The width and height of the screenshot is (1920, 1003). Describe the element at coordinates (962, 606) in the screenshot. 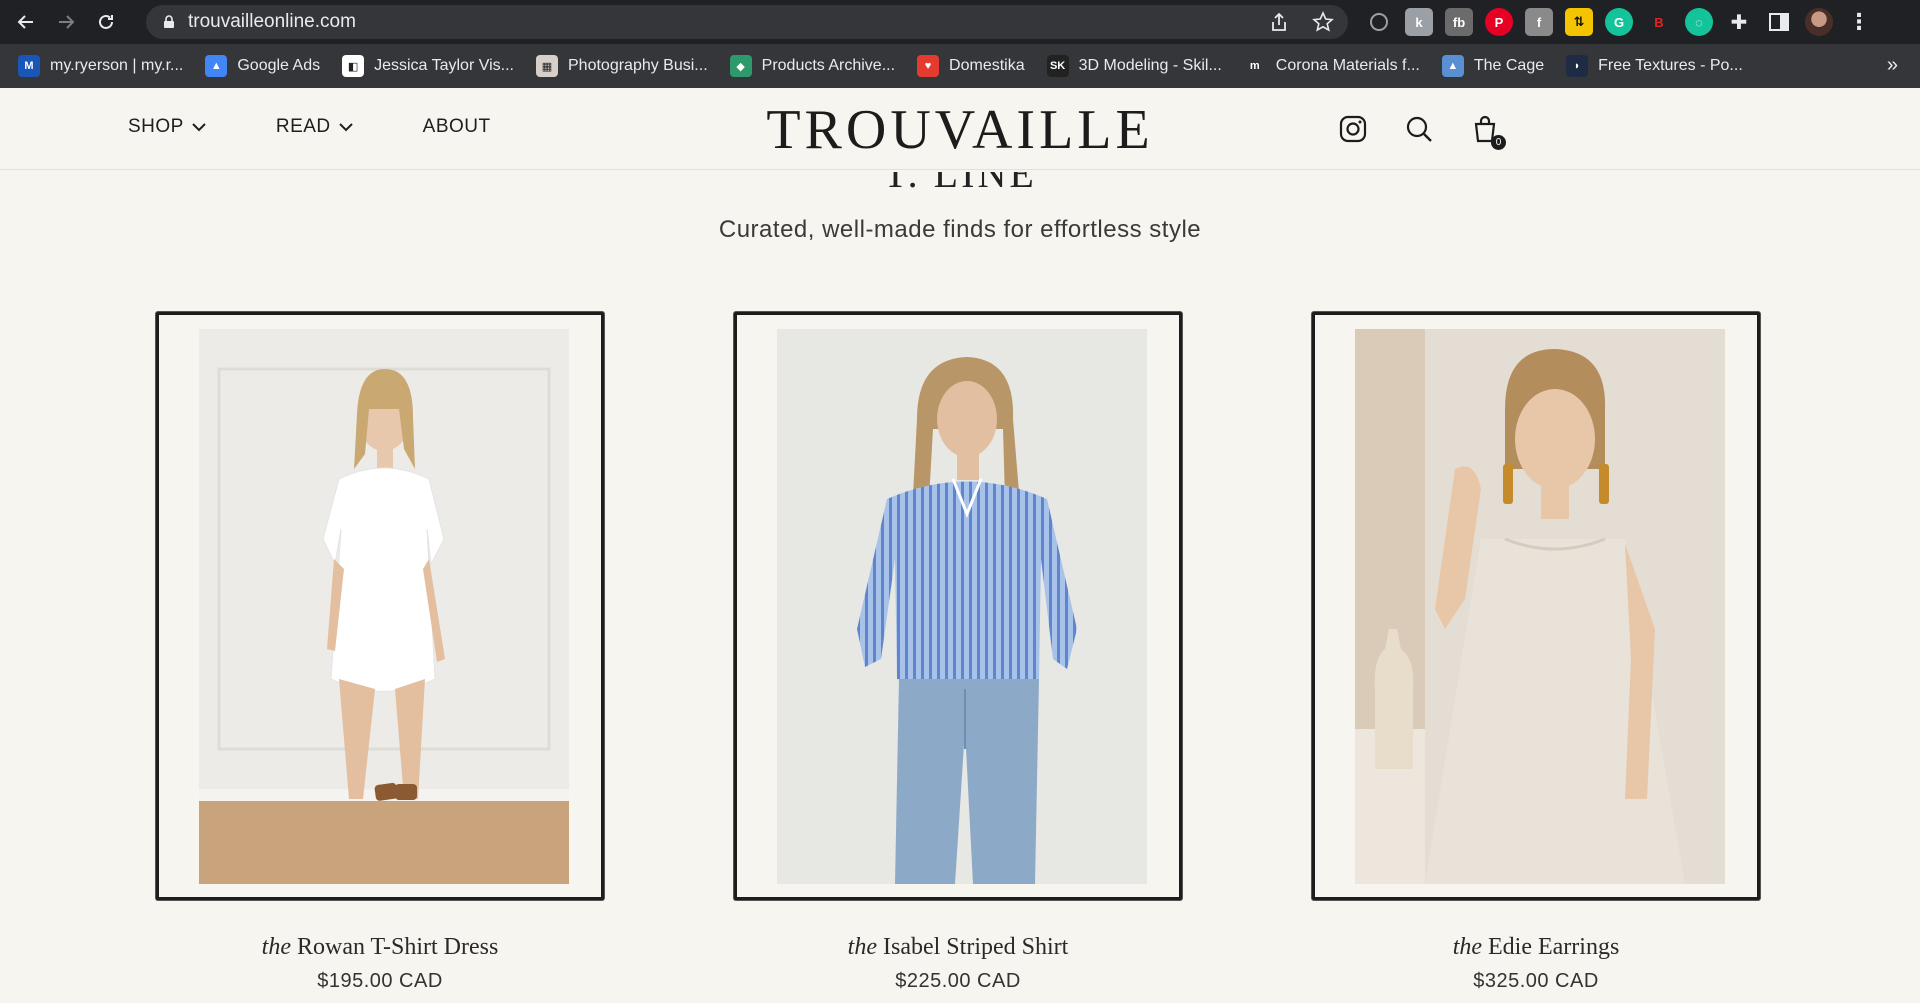

I see `product-photo-isabel` at that location.